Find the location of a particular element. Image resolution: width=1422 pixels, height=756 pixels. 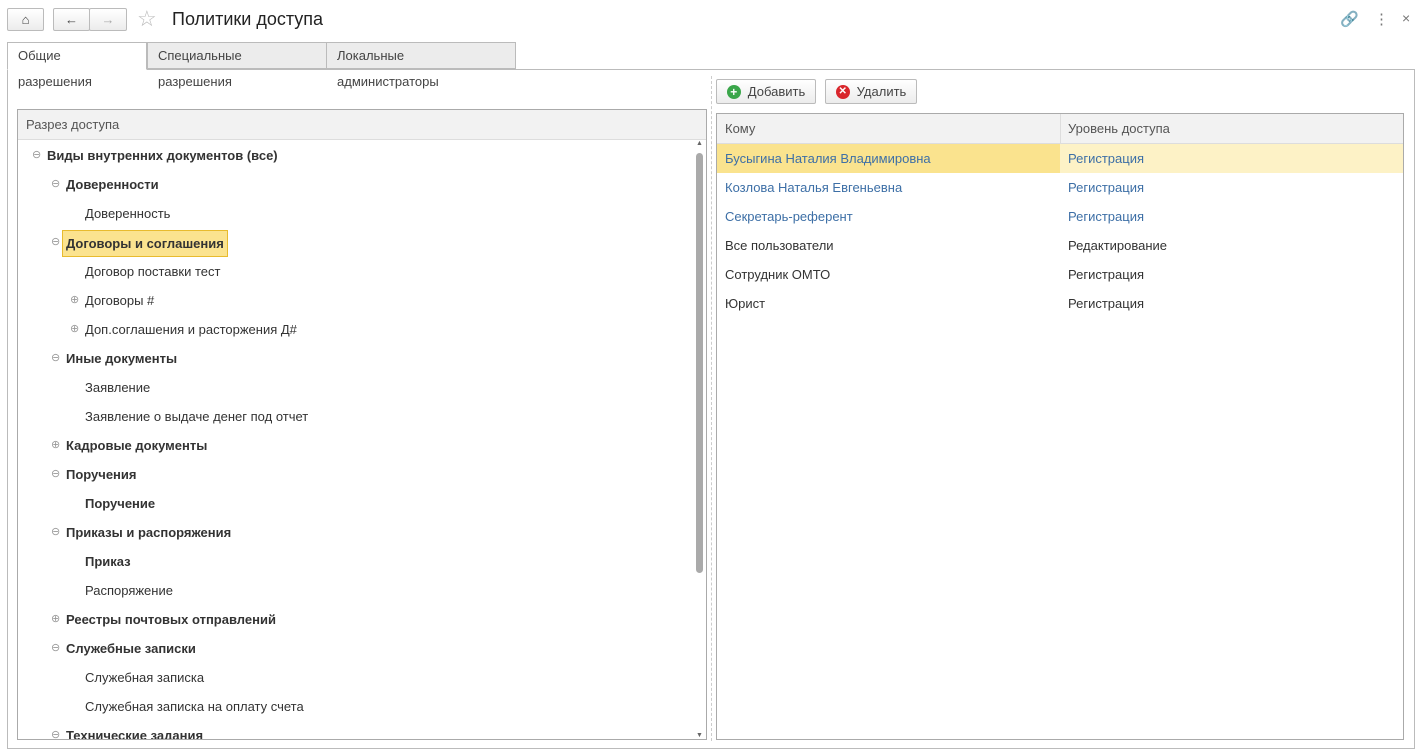

tab-special: Специальные разрешения is located at coordinates (237, 65).